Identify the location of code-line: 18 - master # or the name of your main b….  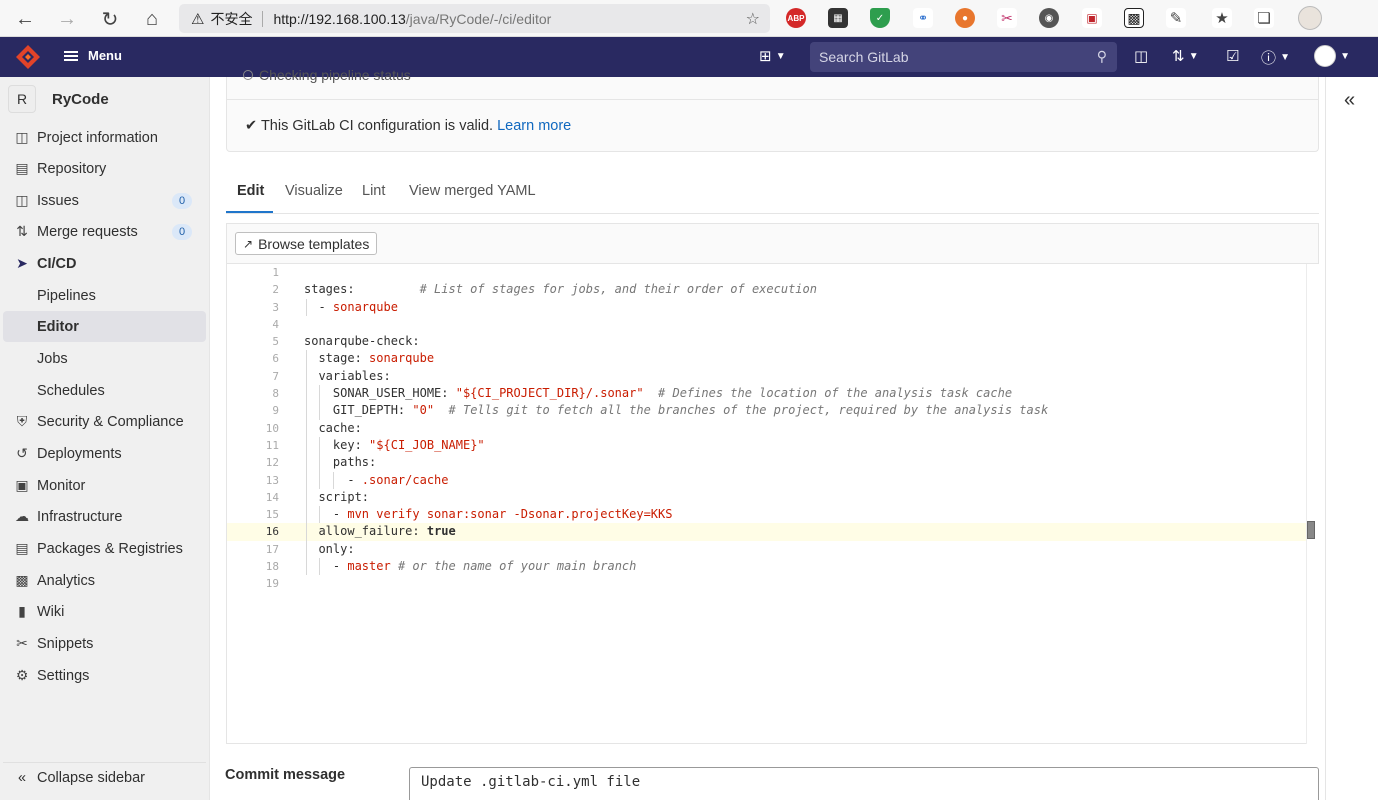
(766, 567).